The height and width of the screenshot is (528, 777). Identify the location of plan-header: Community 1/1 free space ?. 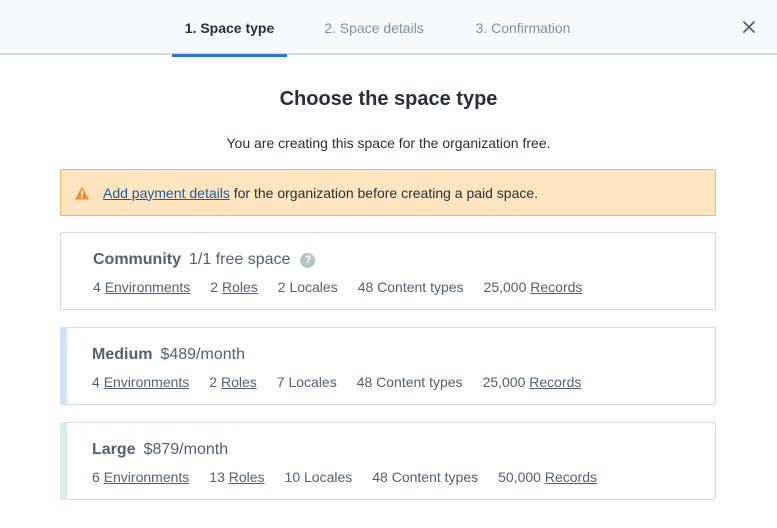
(204, 260).